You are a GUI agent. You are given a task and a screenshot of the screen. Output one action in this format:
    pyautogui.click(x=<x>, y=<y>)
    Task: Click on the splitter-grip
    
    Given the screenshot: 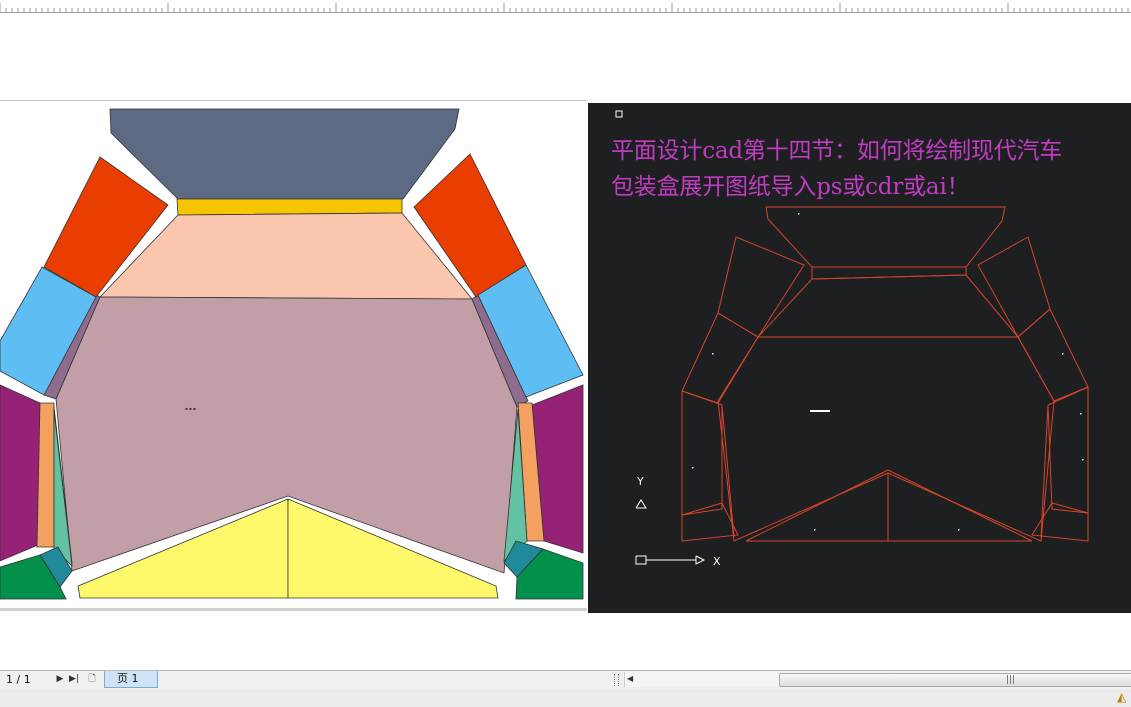 What is the action you would take?
    pyautogui.click(x=616, y=680)
    